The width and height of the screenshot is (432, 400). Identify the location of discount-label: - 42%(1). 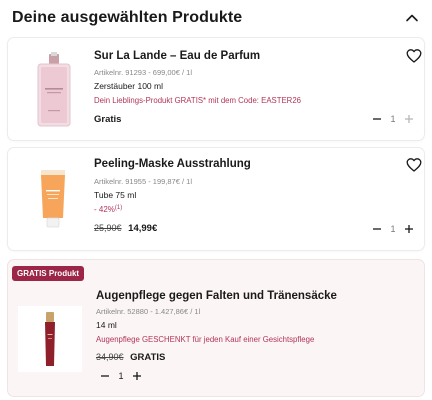
(108, 209).